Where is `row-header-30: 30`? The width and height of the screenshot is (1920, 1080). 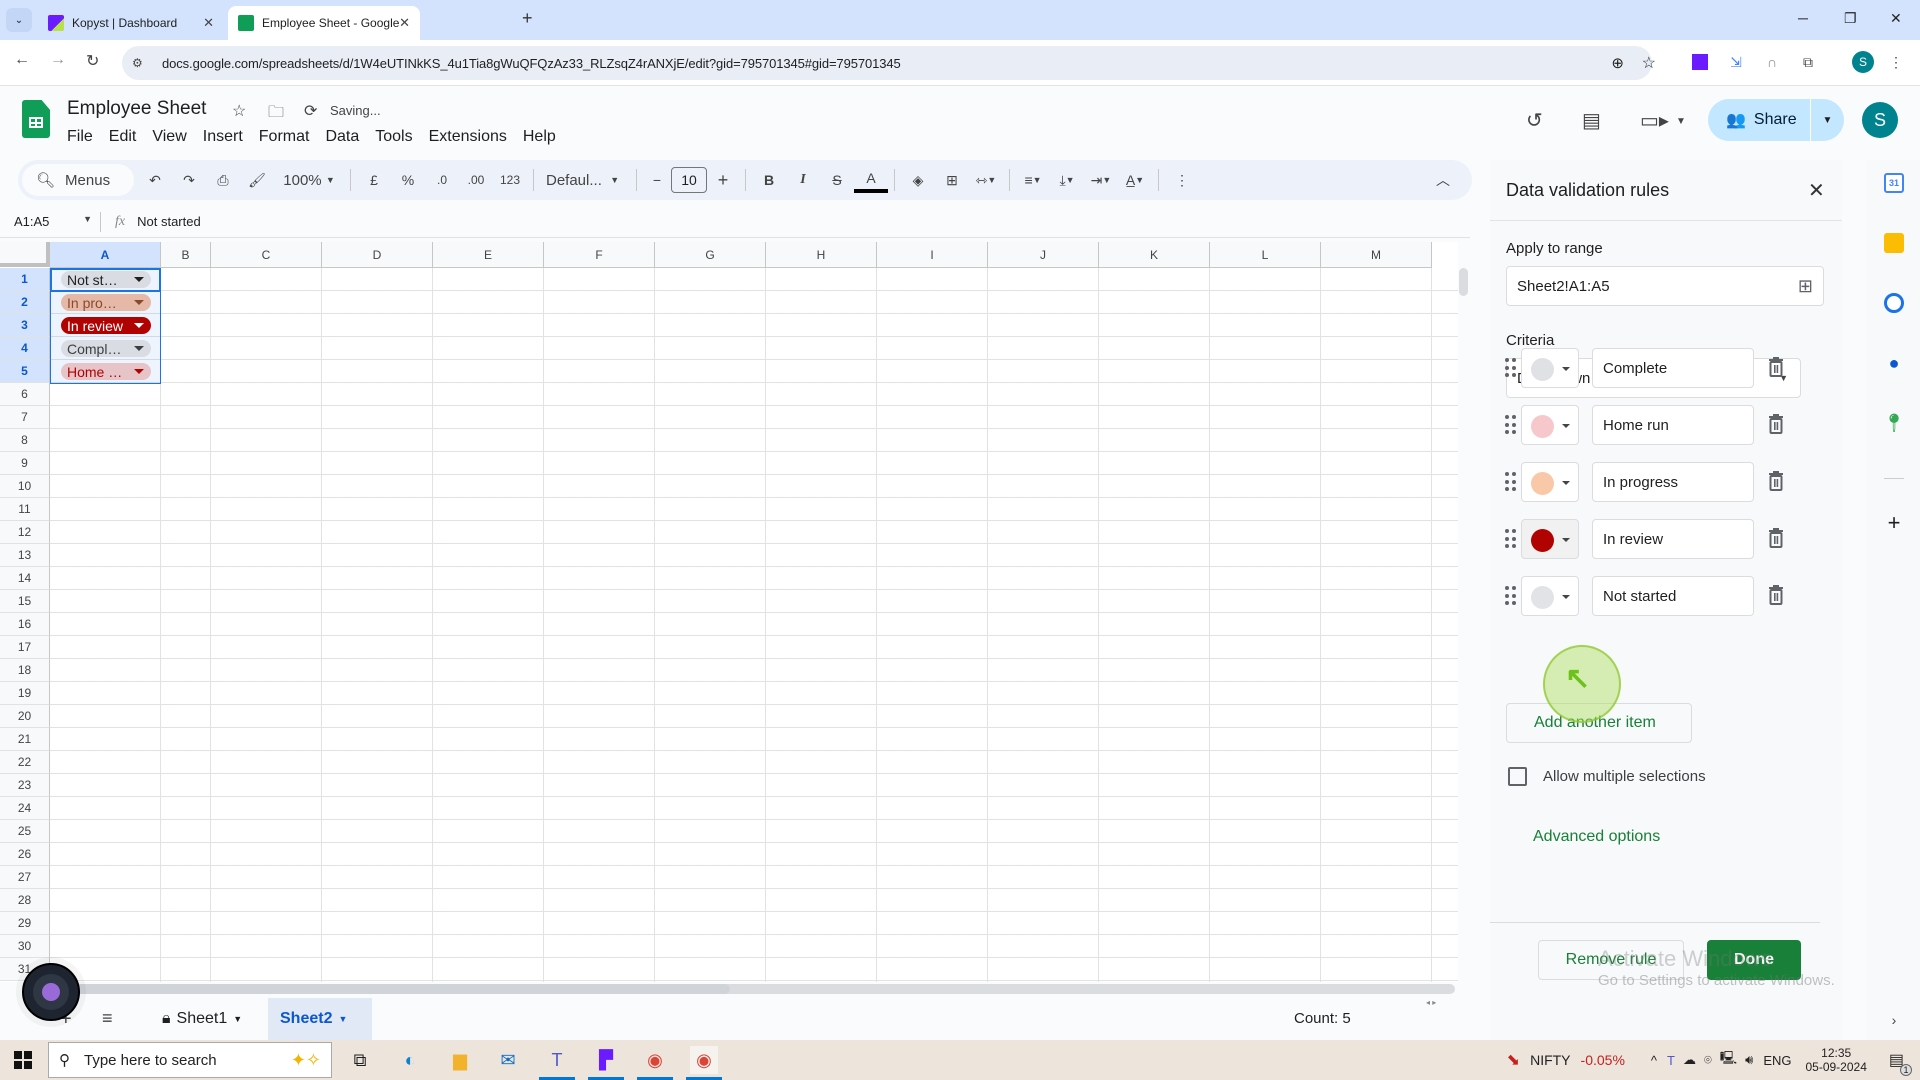 row-header-30: 30 is located at coordinates (25, 946).